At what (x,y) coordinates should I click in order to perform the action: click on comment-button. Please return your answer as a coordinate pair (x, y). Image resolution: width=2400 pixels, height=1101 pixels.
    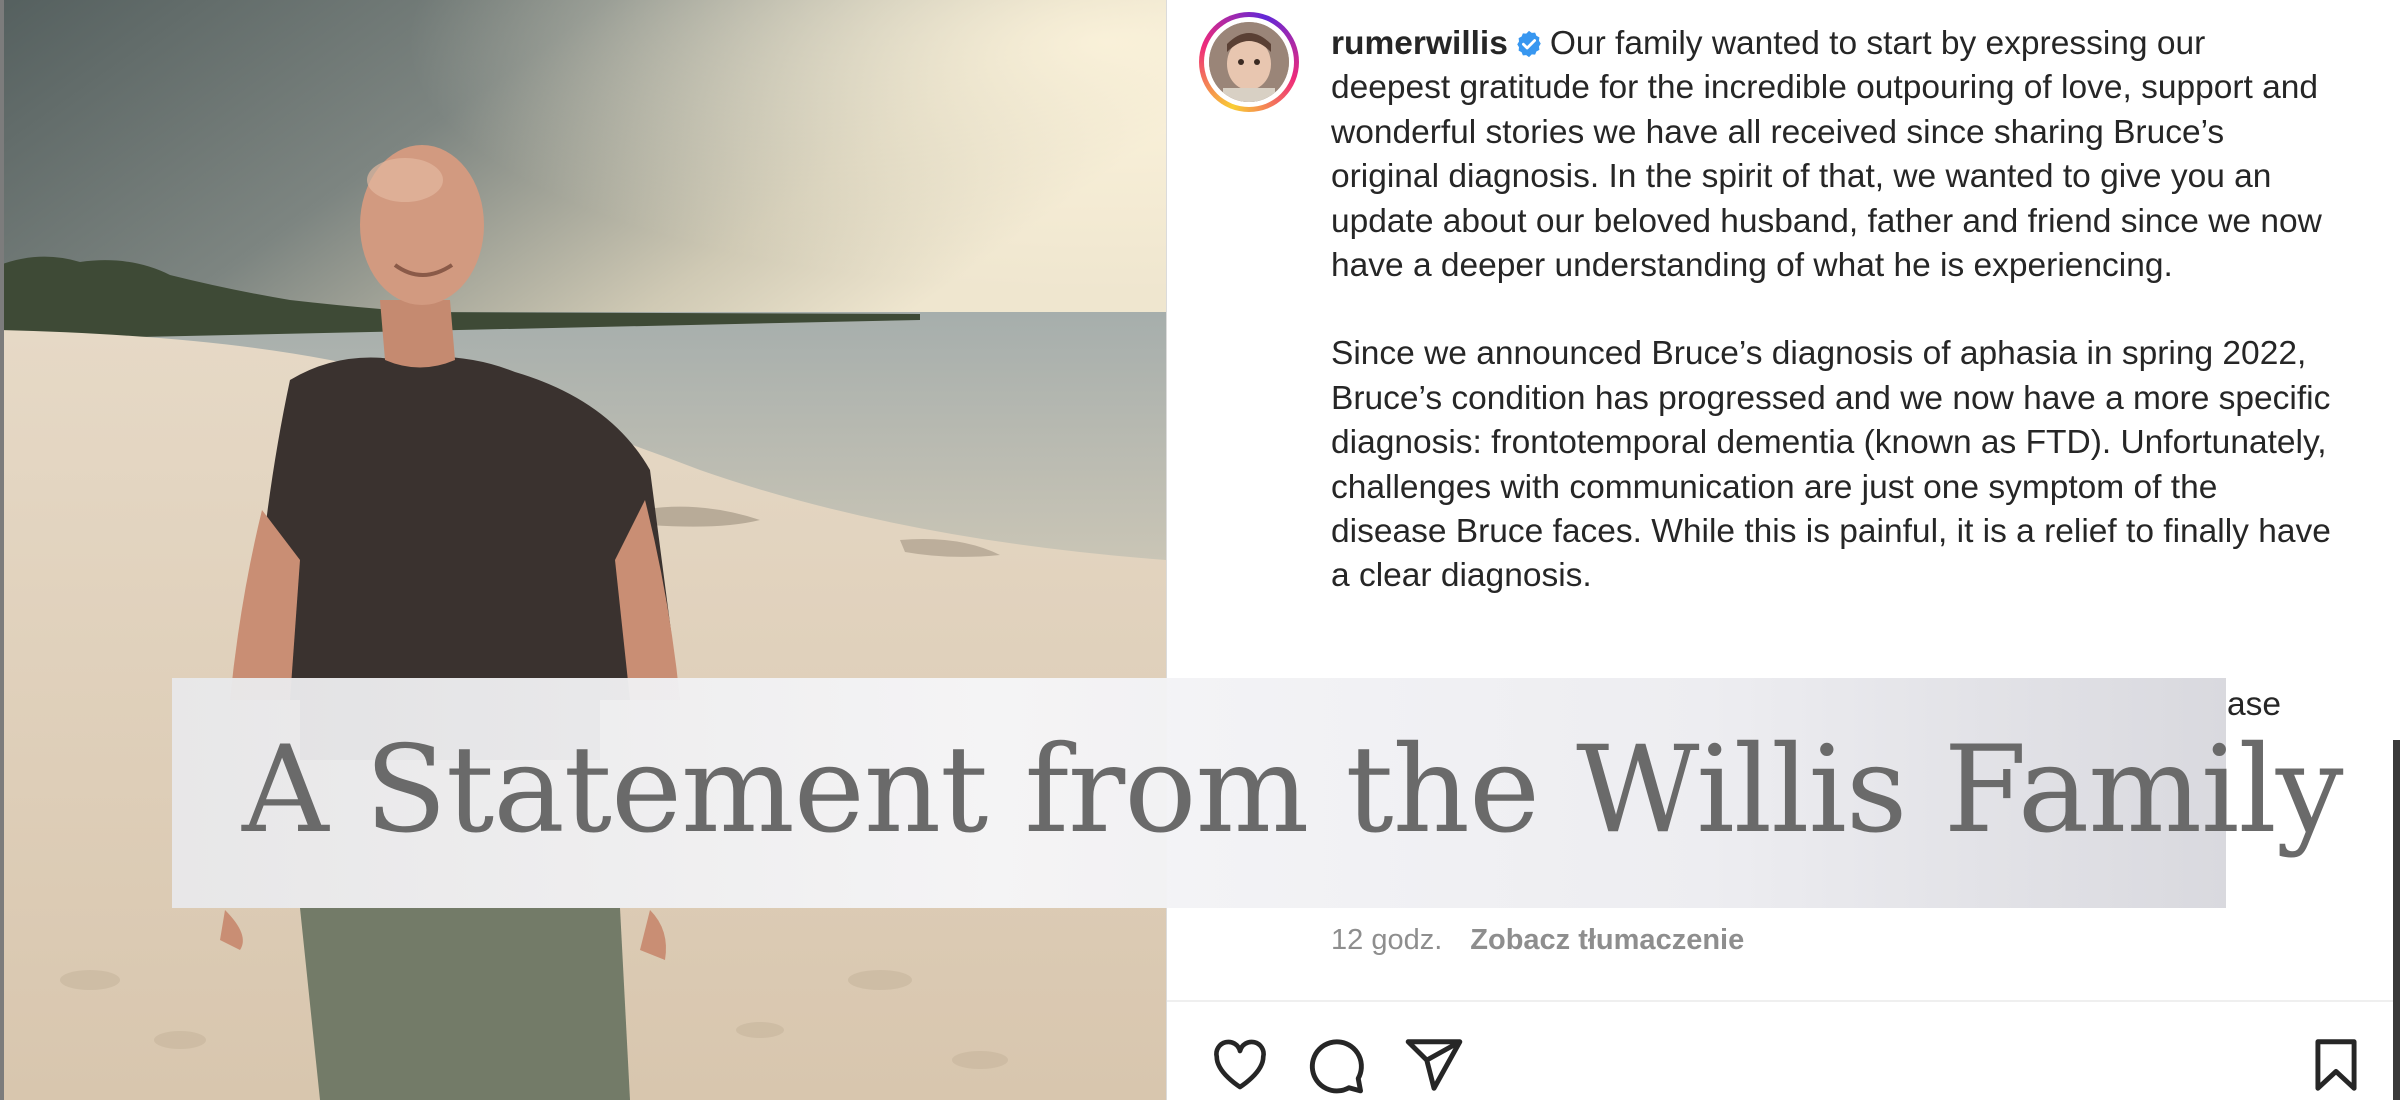
    Looking at the image, I should click on (1336, 1065).